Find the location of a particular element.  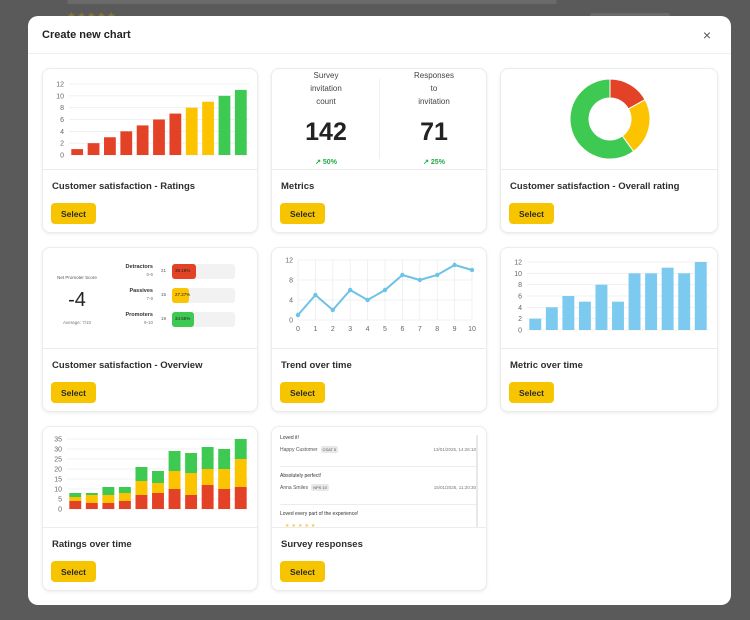

response-text: Loved every part of the experience! is located at coordinates (319, 514).